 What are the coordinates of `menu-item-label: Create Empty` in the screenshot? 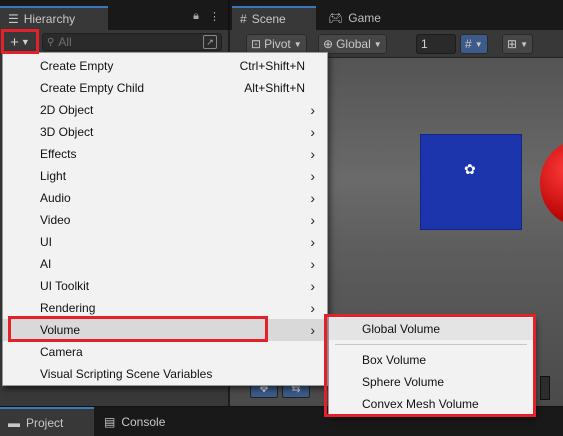 It's located at (77, 66).